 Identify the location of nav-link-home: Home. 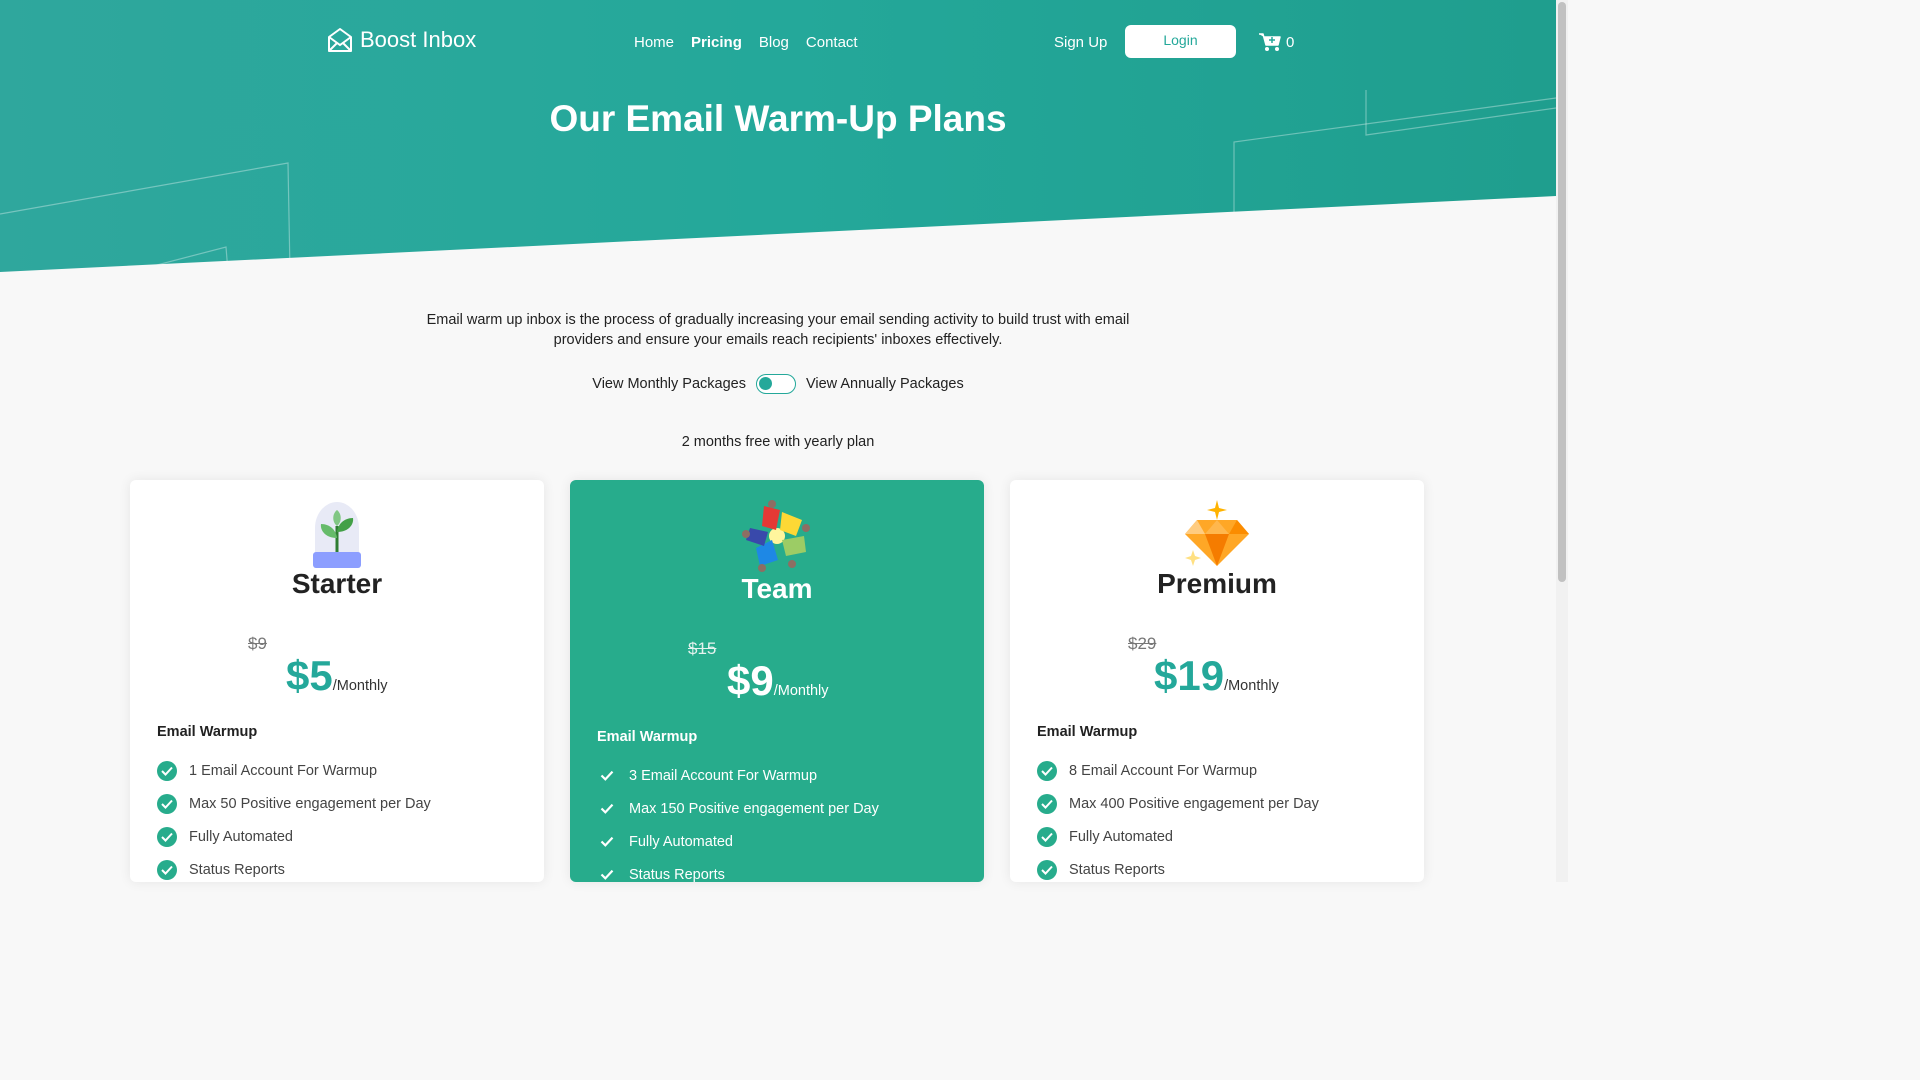
(654, 42).